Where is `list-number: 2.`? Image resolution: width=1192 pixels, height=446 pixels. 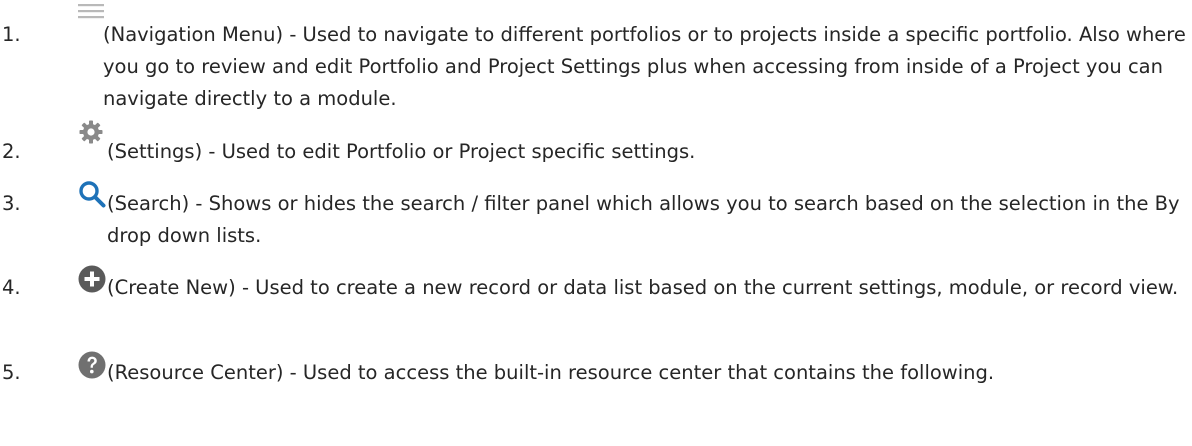
list-number: 2. is located at coordinates (11, 151).